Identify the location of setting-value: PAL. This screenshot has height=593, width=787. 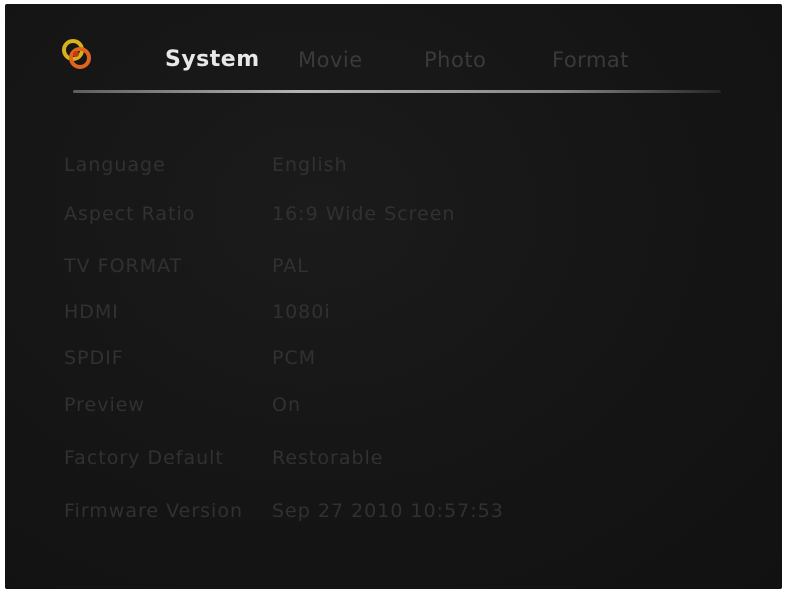
(290, 266).